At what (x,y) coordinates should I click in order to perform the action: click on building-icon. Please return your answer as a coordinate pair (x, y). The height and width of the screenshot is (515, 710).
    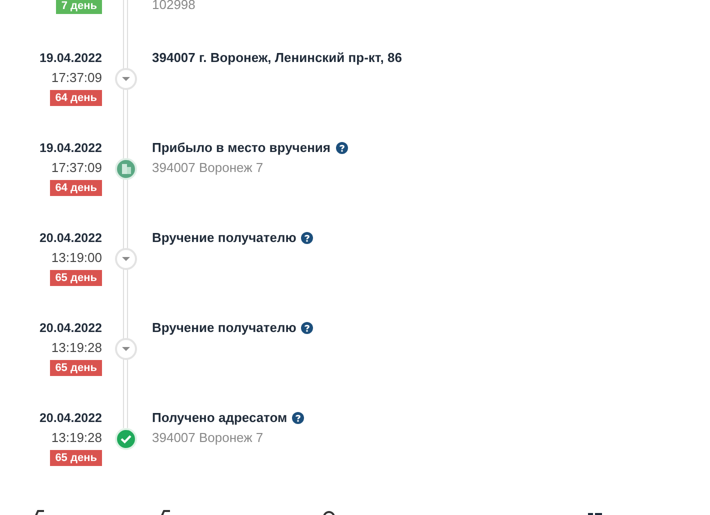
    Looking at the image, I should click on (126, 169).